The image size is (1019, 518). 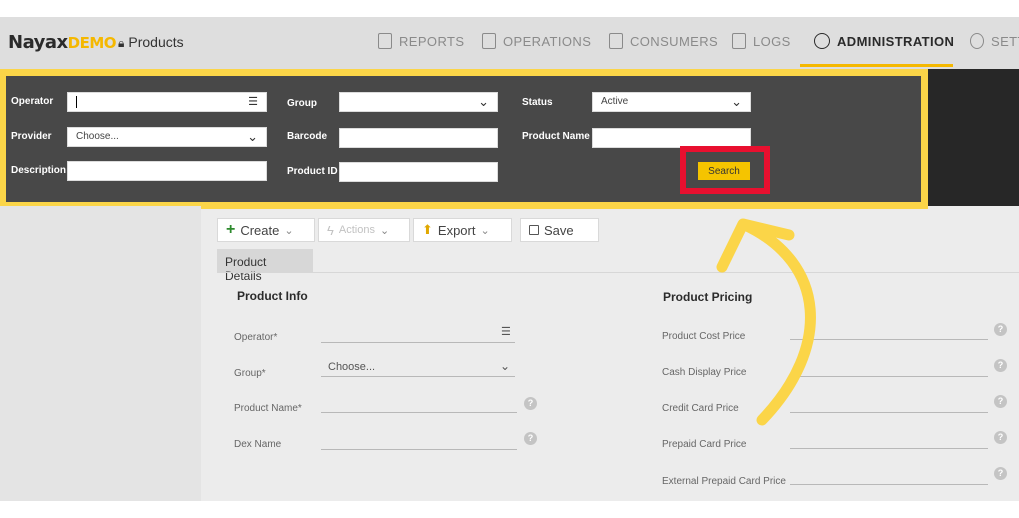 I want to click on curved-arrow-icon, so click(x=766, y=322).